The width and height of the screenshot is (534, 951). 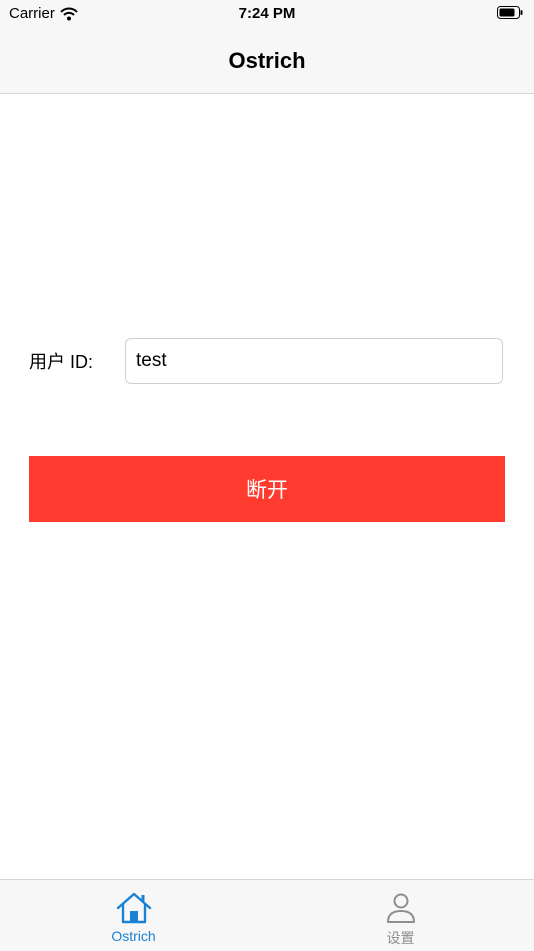 What do you see at coordinates (400, 938) in the screenshot?
I see `tab-settings-label: 设置` at bounding box center [400, 938].